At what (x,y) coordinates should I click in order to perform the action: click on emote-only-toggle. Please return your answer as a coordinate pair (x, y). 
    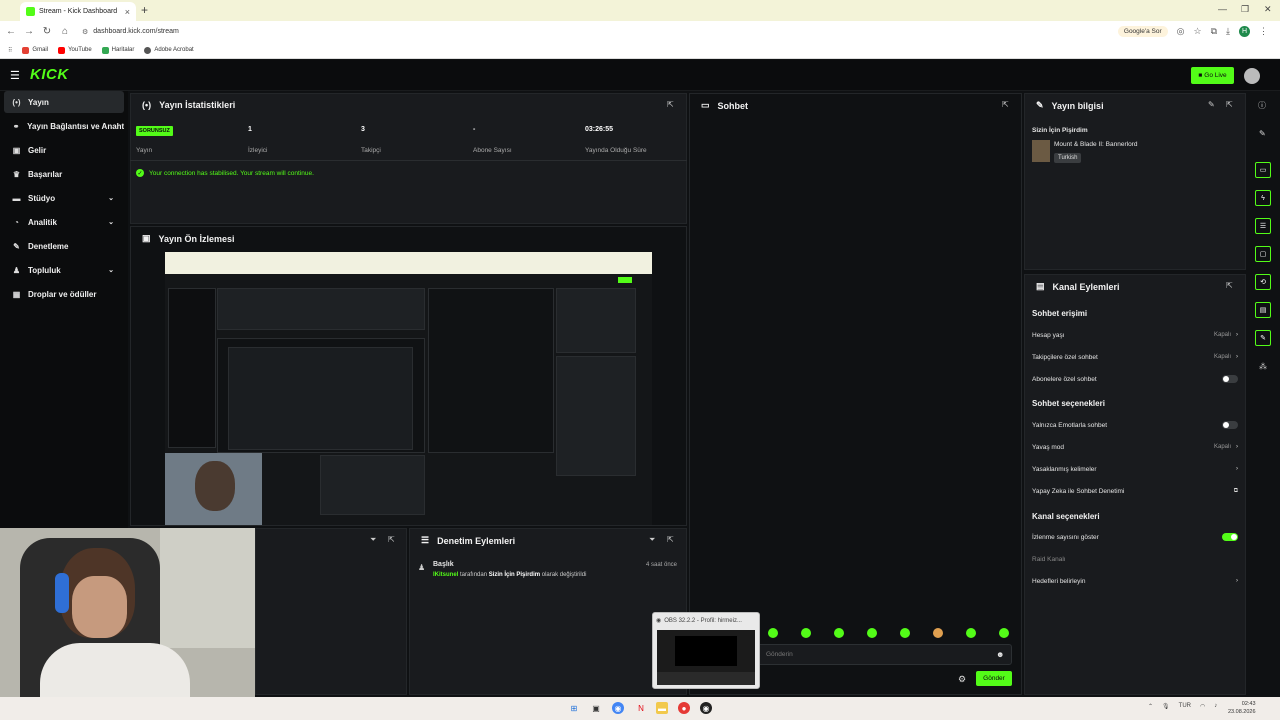
    Looking at the image, I should click on (1230, 425).